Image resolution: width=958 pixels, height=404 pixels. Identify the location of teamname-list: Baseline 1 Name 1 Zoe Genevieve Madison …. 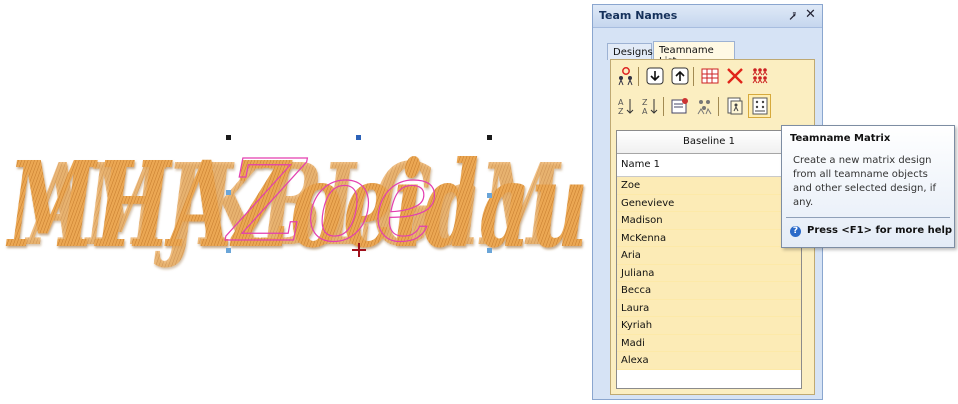
(709, 259).